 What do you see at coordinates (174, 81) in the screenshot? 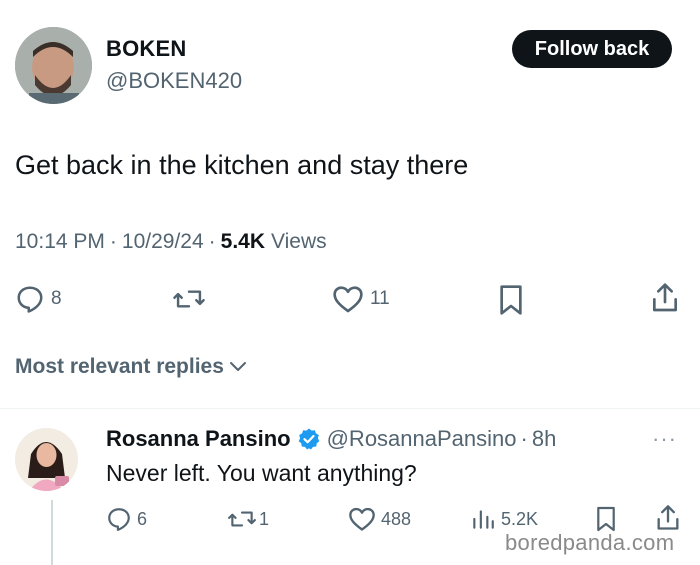
I see `author-handle: @BOKEN420` at bounding box center [174, 81].